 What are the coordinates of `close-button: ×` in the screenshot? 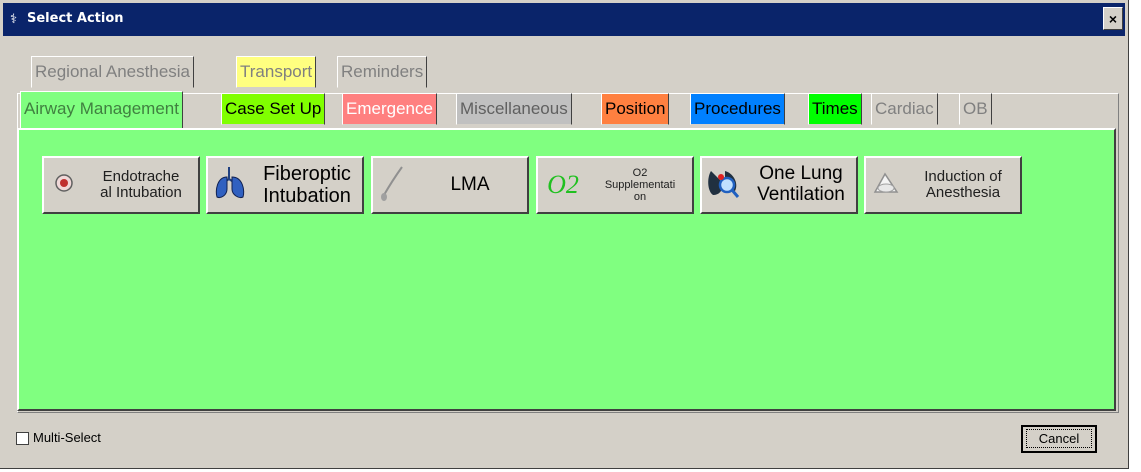 It's located at (1113, 18).